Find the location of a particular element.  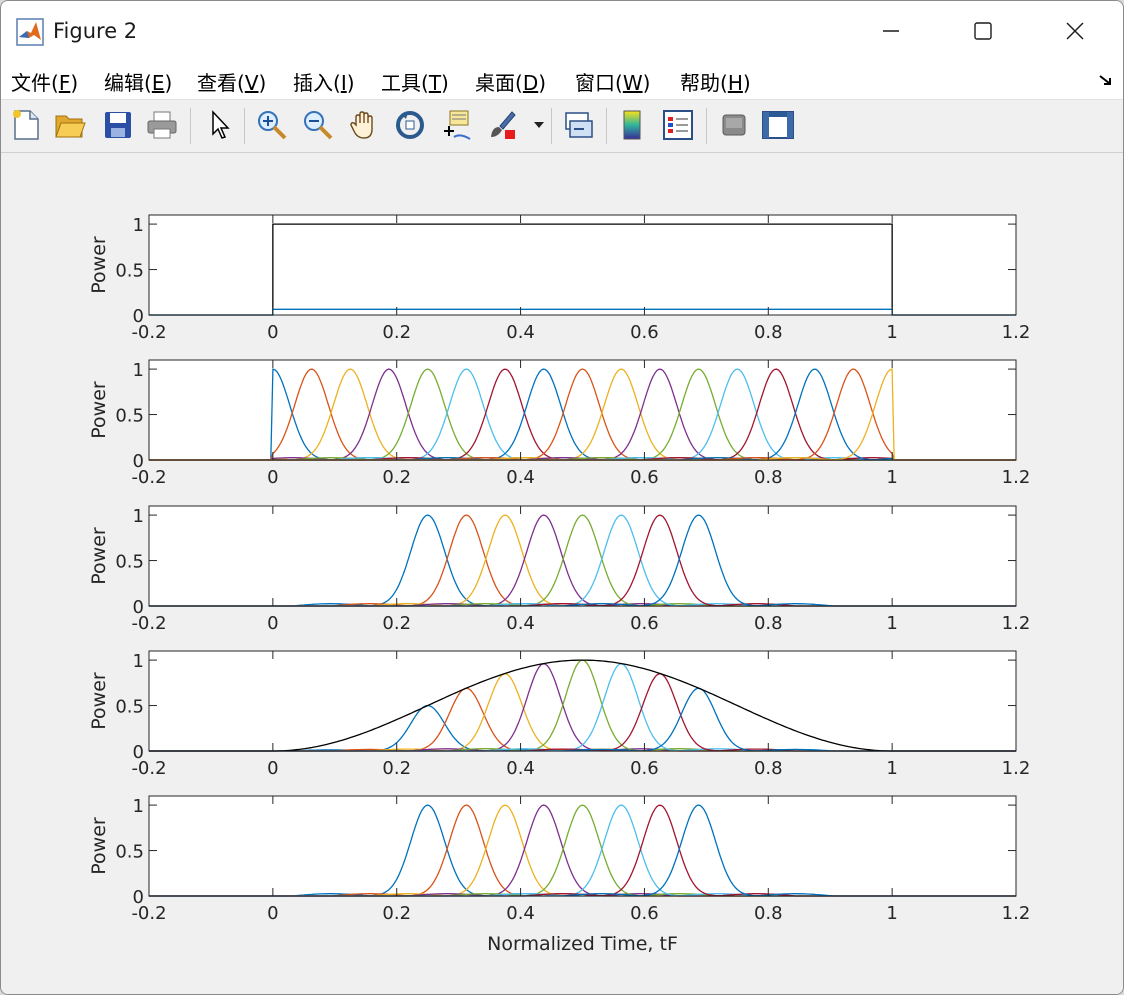

menu-desktop: 桌面(D) is located at coordinates (510, 81).